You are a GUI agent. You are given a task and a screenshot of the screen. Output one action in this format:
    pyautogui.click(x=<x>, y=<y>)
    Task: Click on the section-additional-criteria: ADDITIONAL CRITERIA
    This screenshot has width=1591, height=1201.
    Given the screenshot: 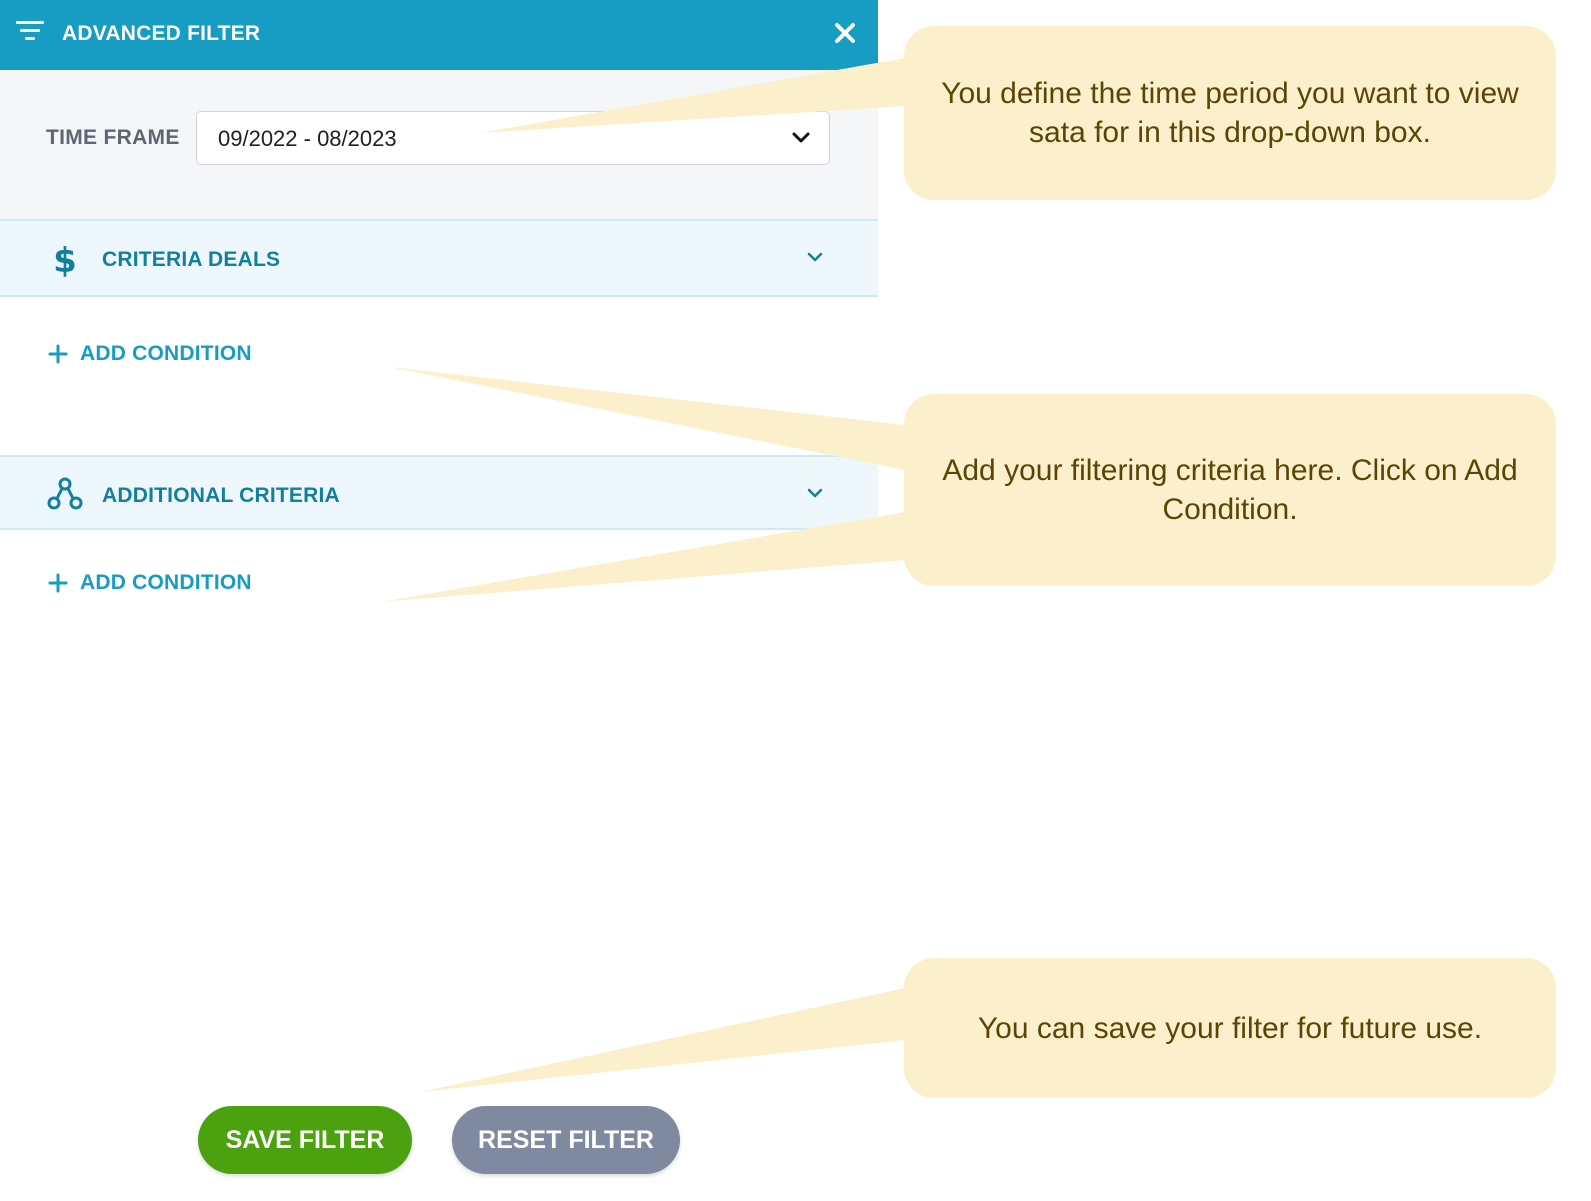 What is the action you would take?
    pyautogui.click(x=439, y=492)
    